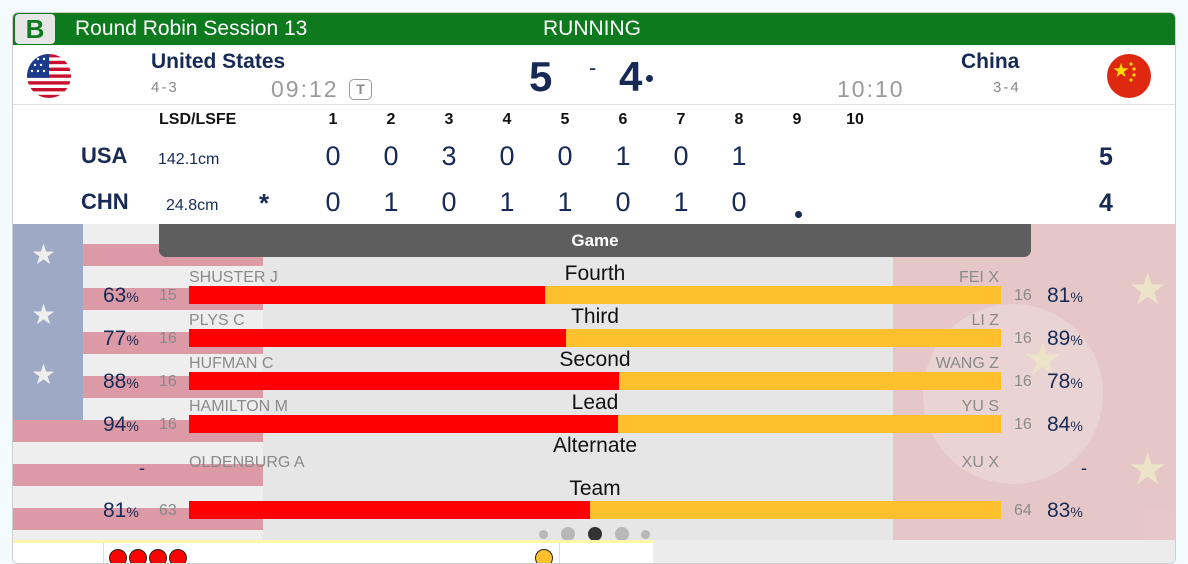 The width and height of the screenshot is (1188, 564). What do you see at coordinates (594, 328) in the screenshot?
I see `stat-row-third: PLYS C Third LI Z 77% 16 16 89%` at bounding box center [594, 328].